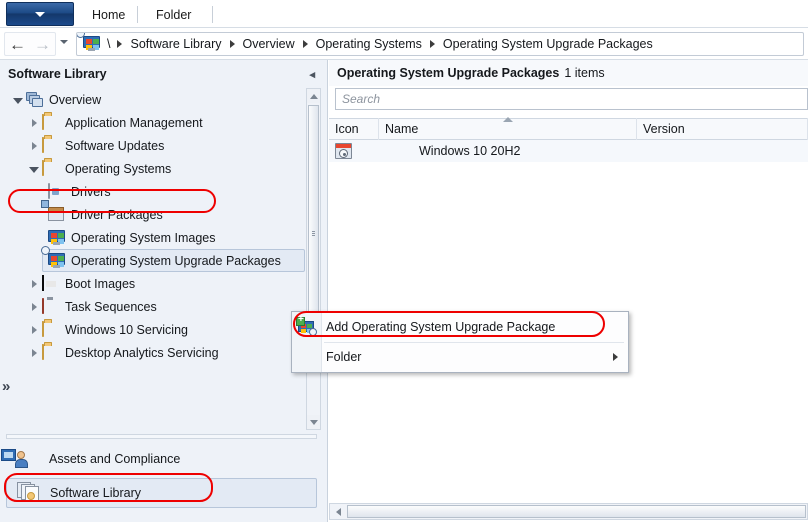 The width and height of the screenshot is (808, 522). Describe the element at coordinates (163, 212) in the screenshot. I see `tree-item-driver-packages: Driver Packages` at that location.